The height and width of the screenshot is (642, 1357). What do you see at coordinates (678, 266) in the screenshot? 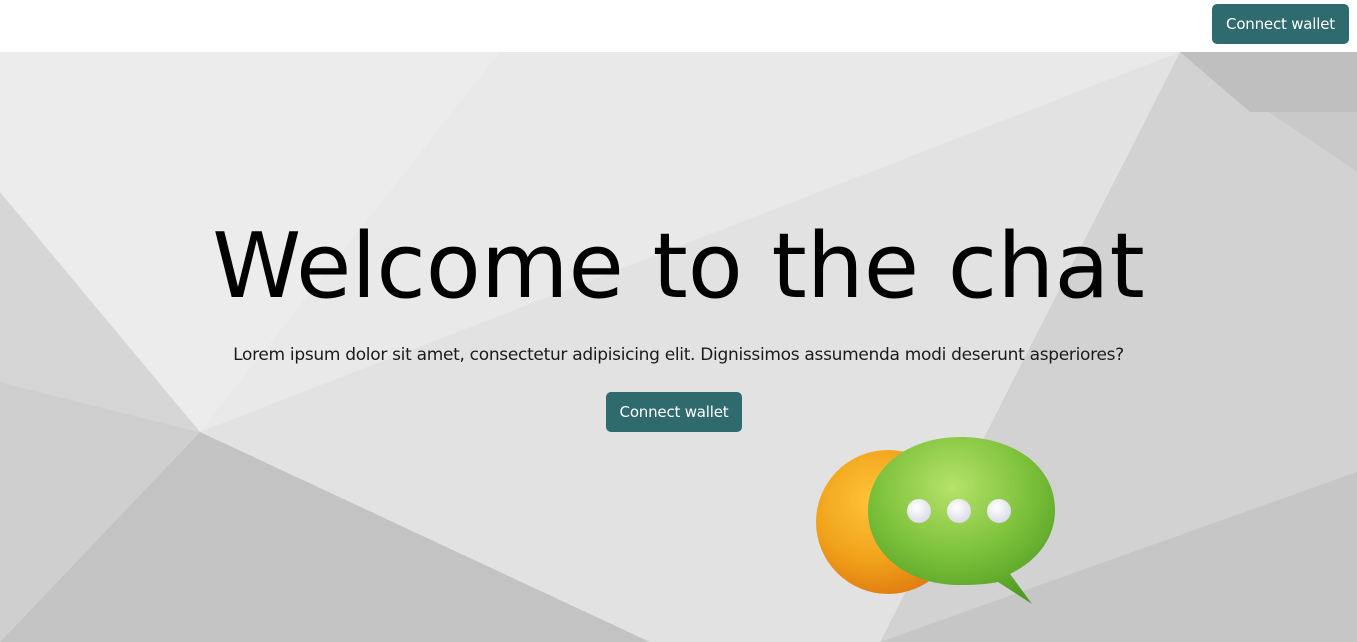
I see `hero-title: Welcome to the chat` at bounding box center [678, 266].